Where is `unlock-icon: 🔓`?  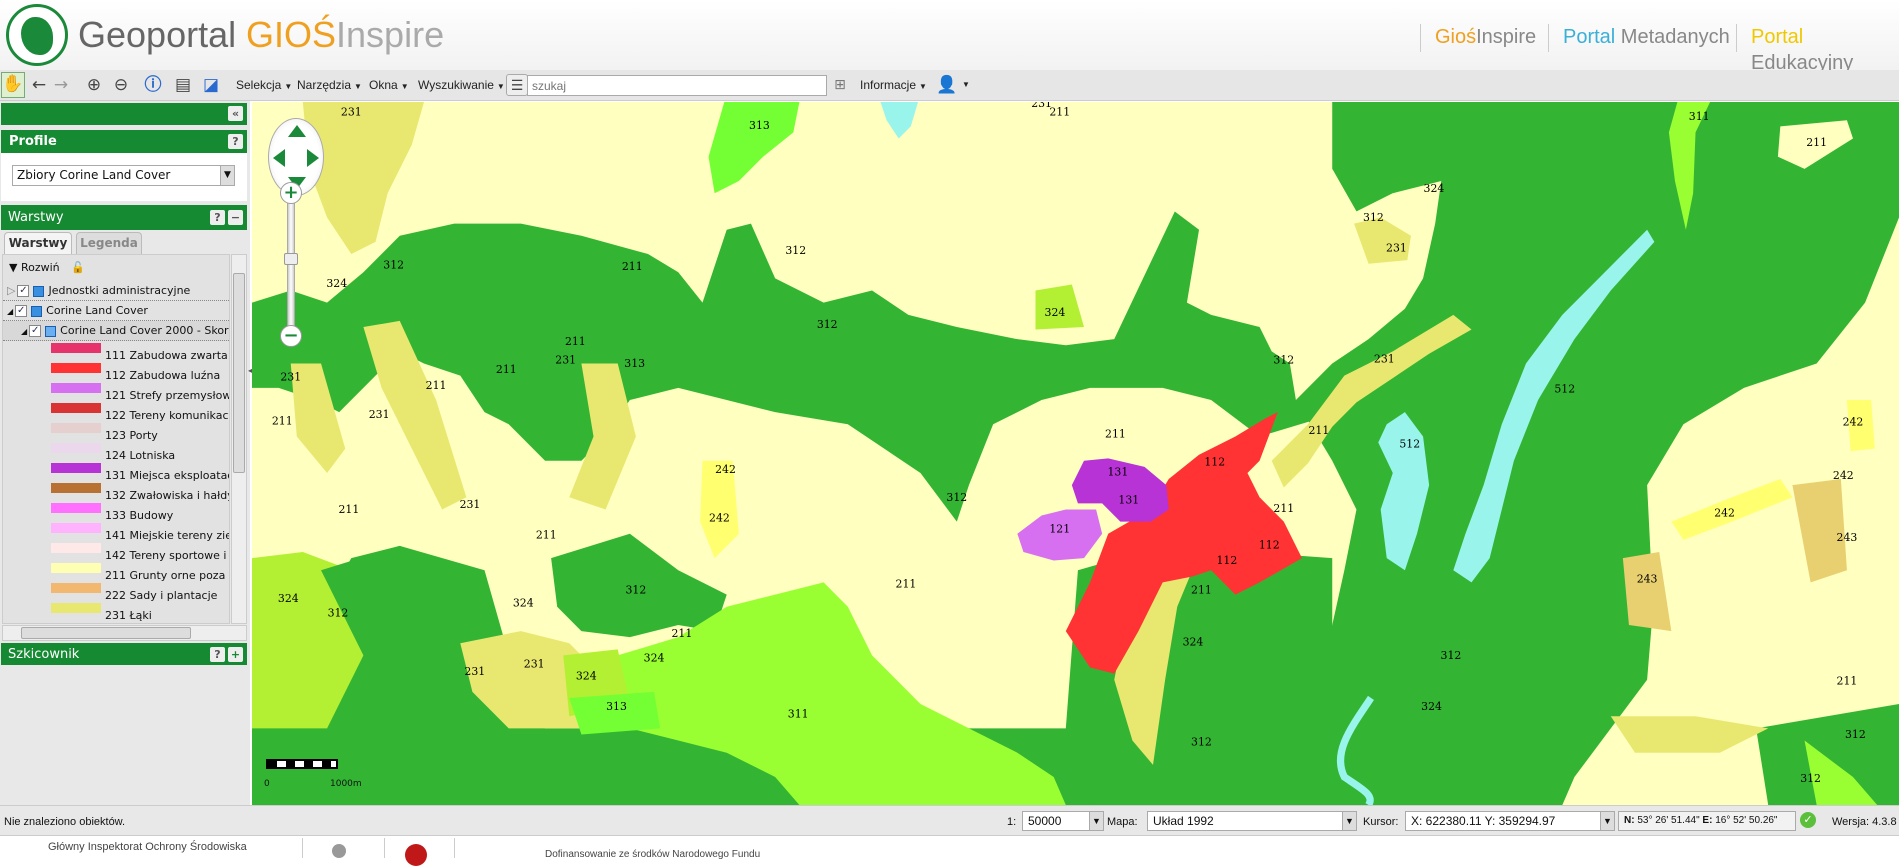
unlock-icon: 🔓 is located at coordinates (78, 267).